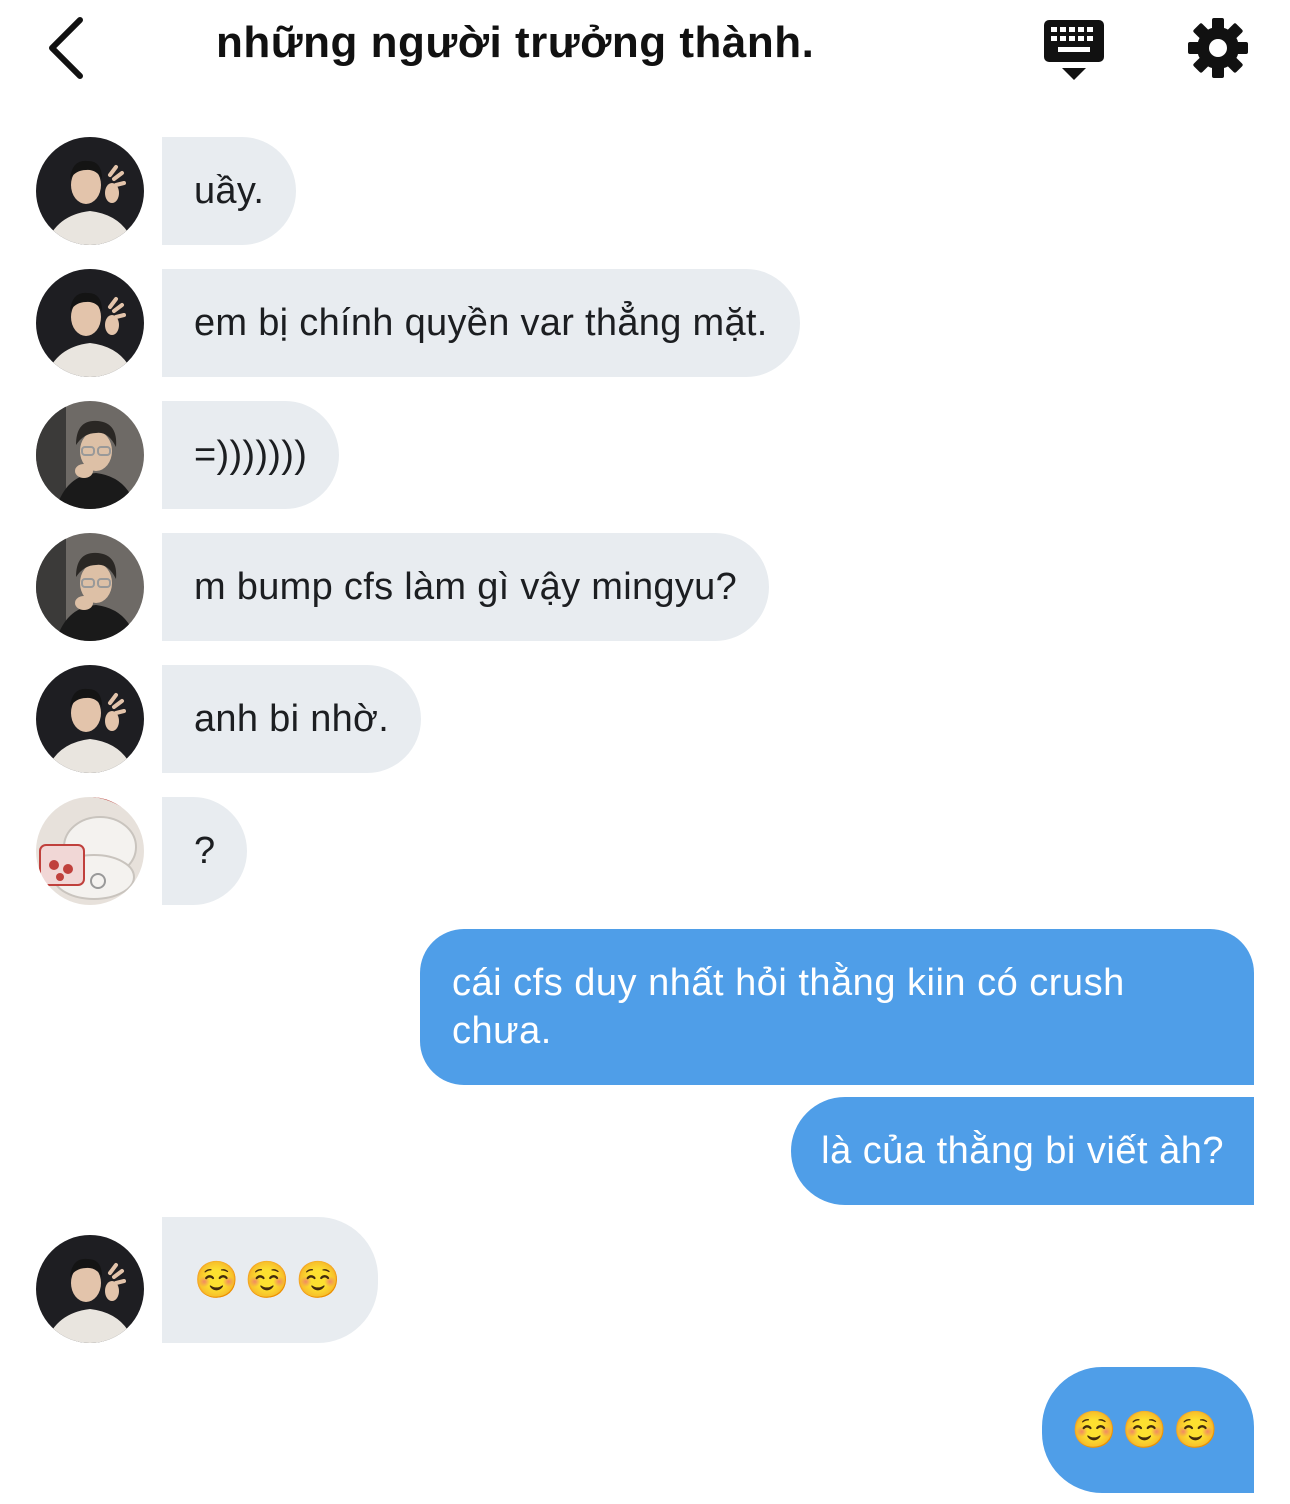  I want to click on settings-button, so click(1218, 48).